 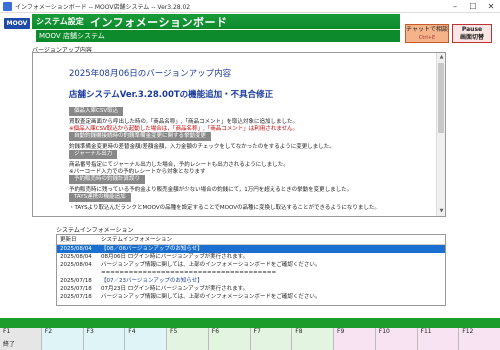 What do you see at coordinates (472, 29) in the screenshot?
I see `pause-button-label: Pause` at bounding box center [472, 29].